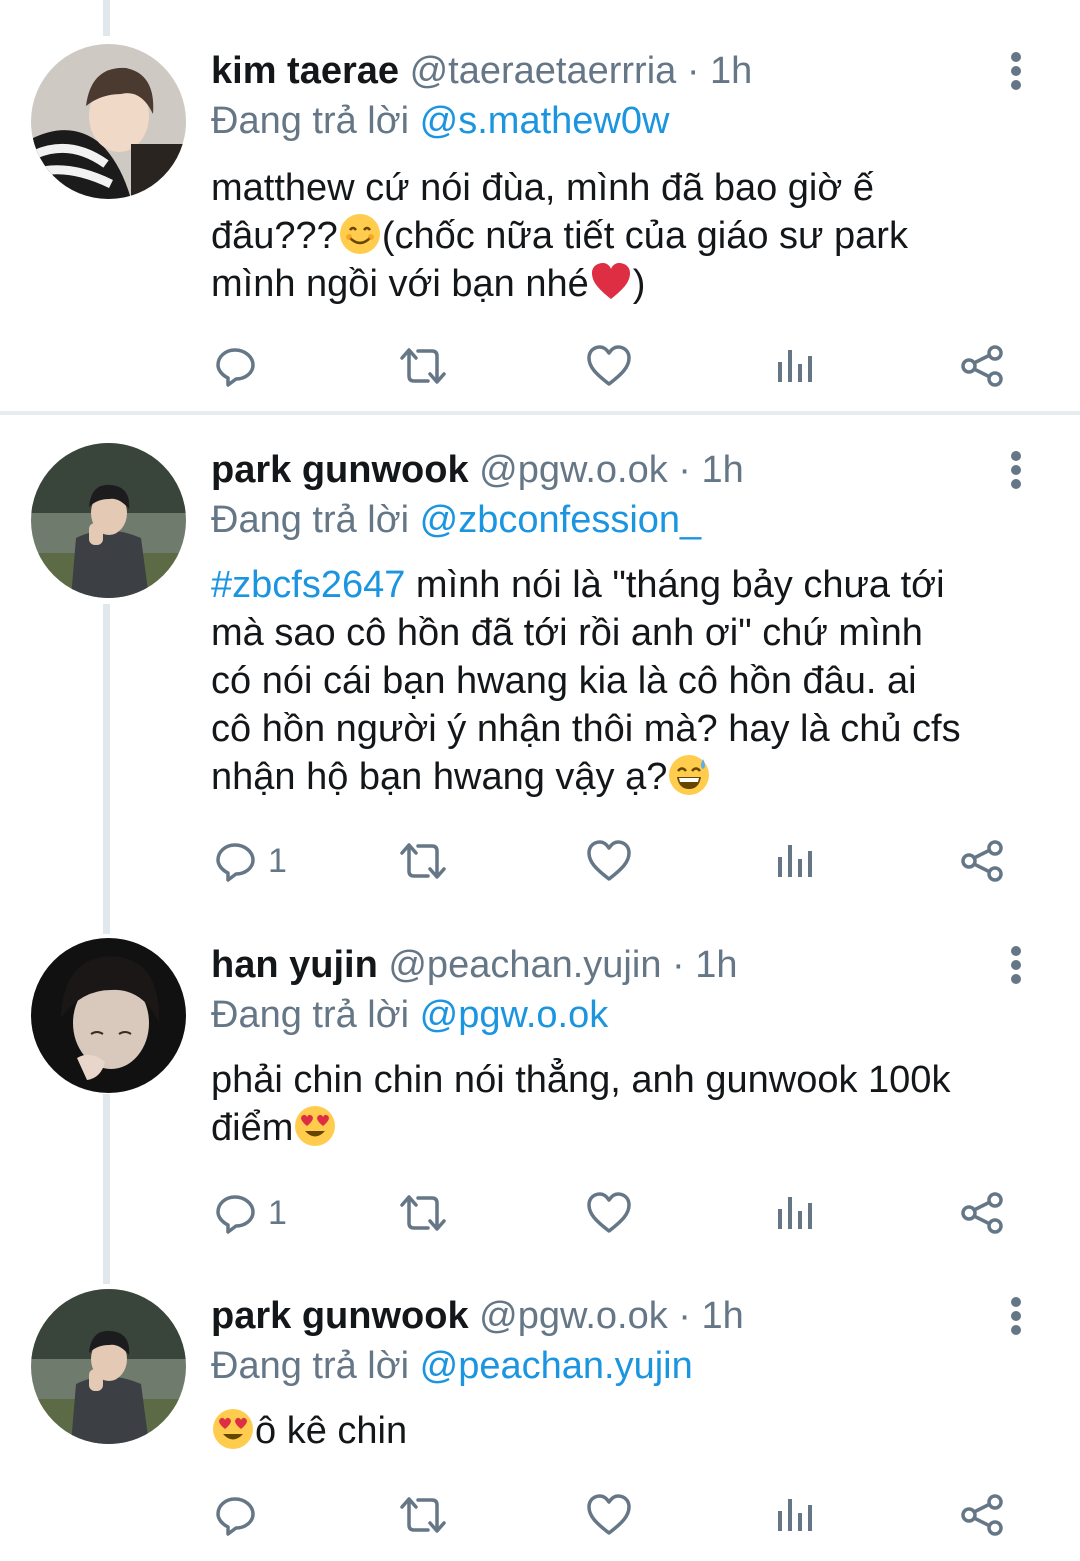  I want to click on red-heart-icon, so click(610, 281).